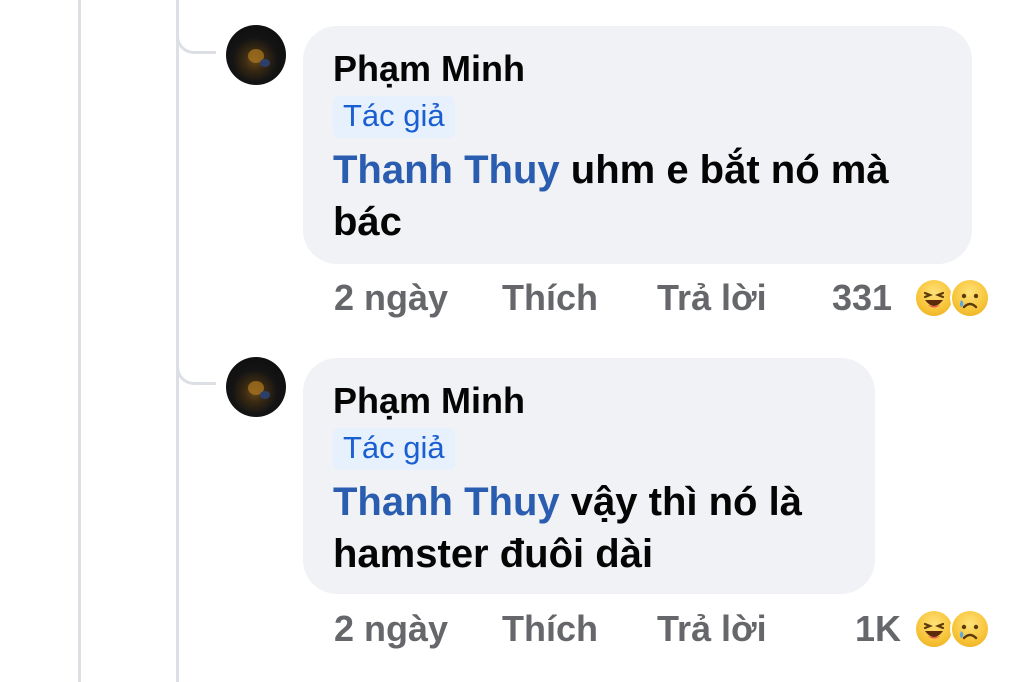 The width and height of the screenshot is (1024, 682). I want to click on reaction-summary: 331, so click(917, 298).